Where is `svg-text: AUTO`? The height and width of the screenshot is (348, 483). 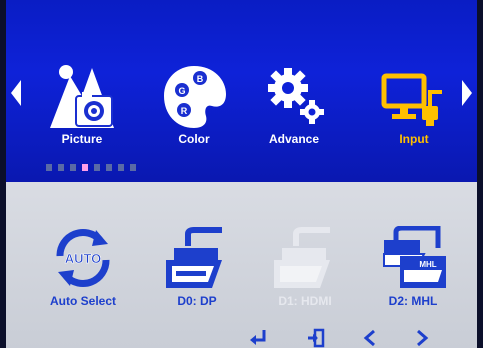 svg-text: AUTO is located at coordinates (83, 258).